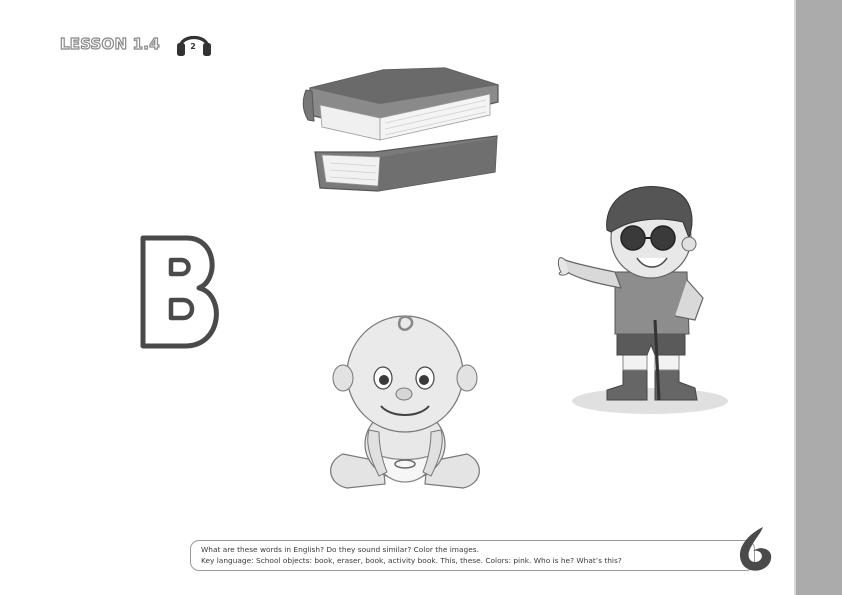 The image size is (842, 595). I want to click on swirl-logo-icon, so click(755, 549).